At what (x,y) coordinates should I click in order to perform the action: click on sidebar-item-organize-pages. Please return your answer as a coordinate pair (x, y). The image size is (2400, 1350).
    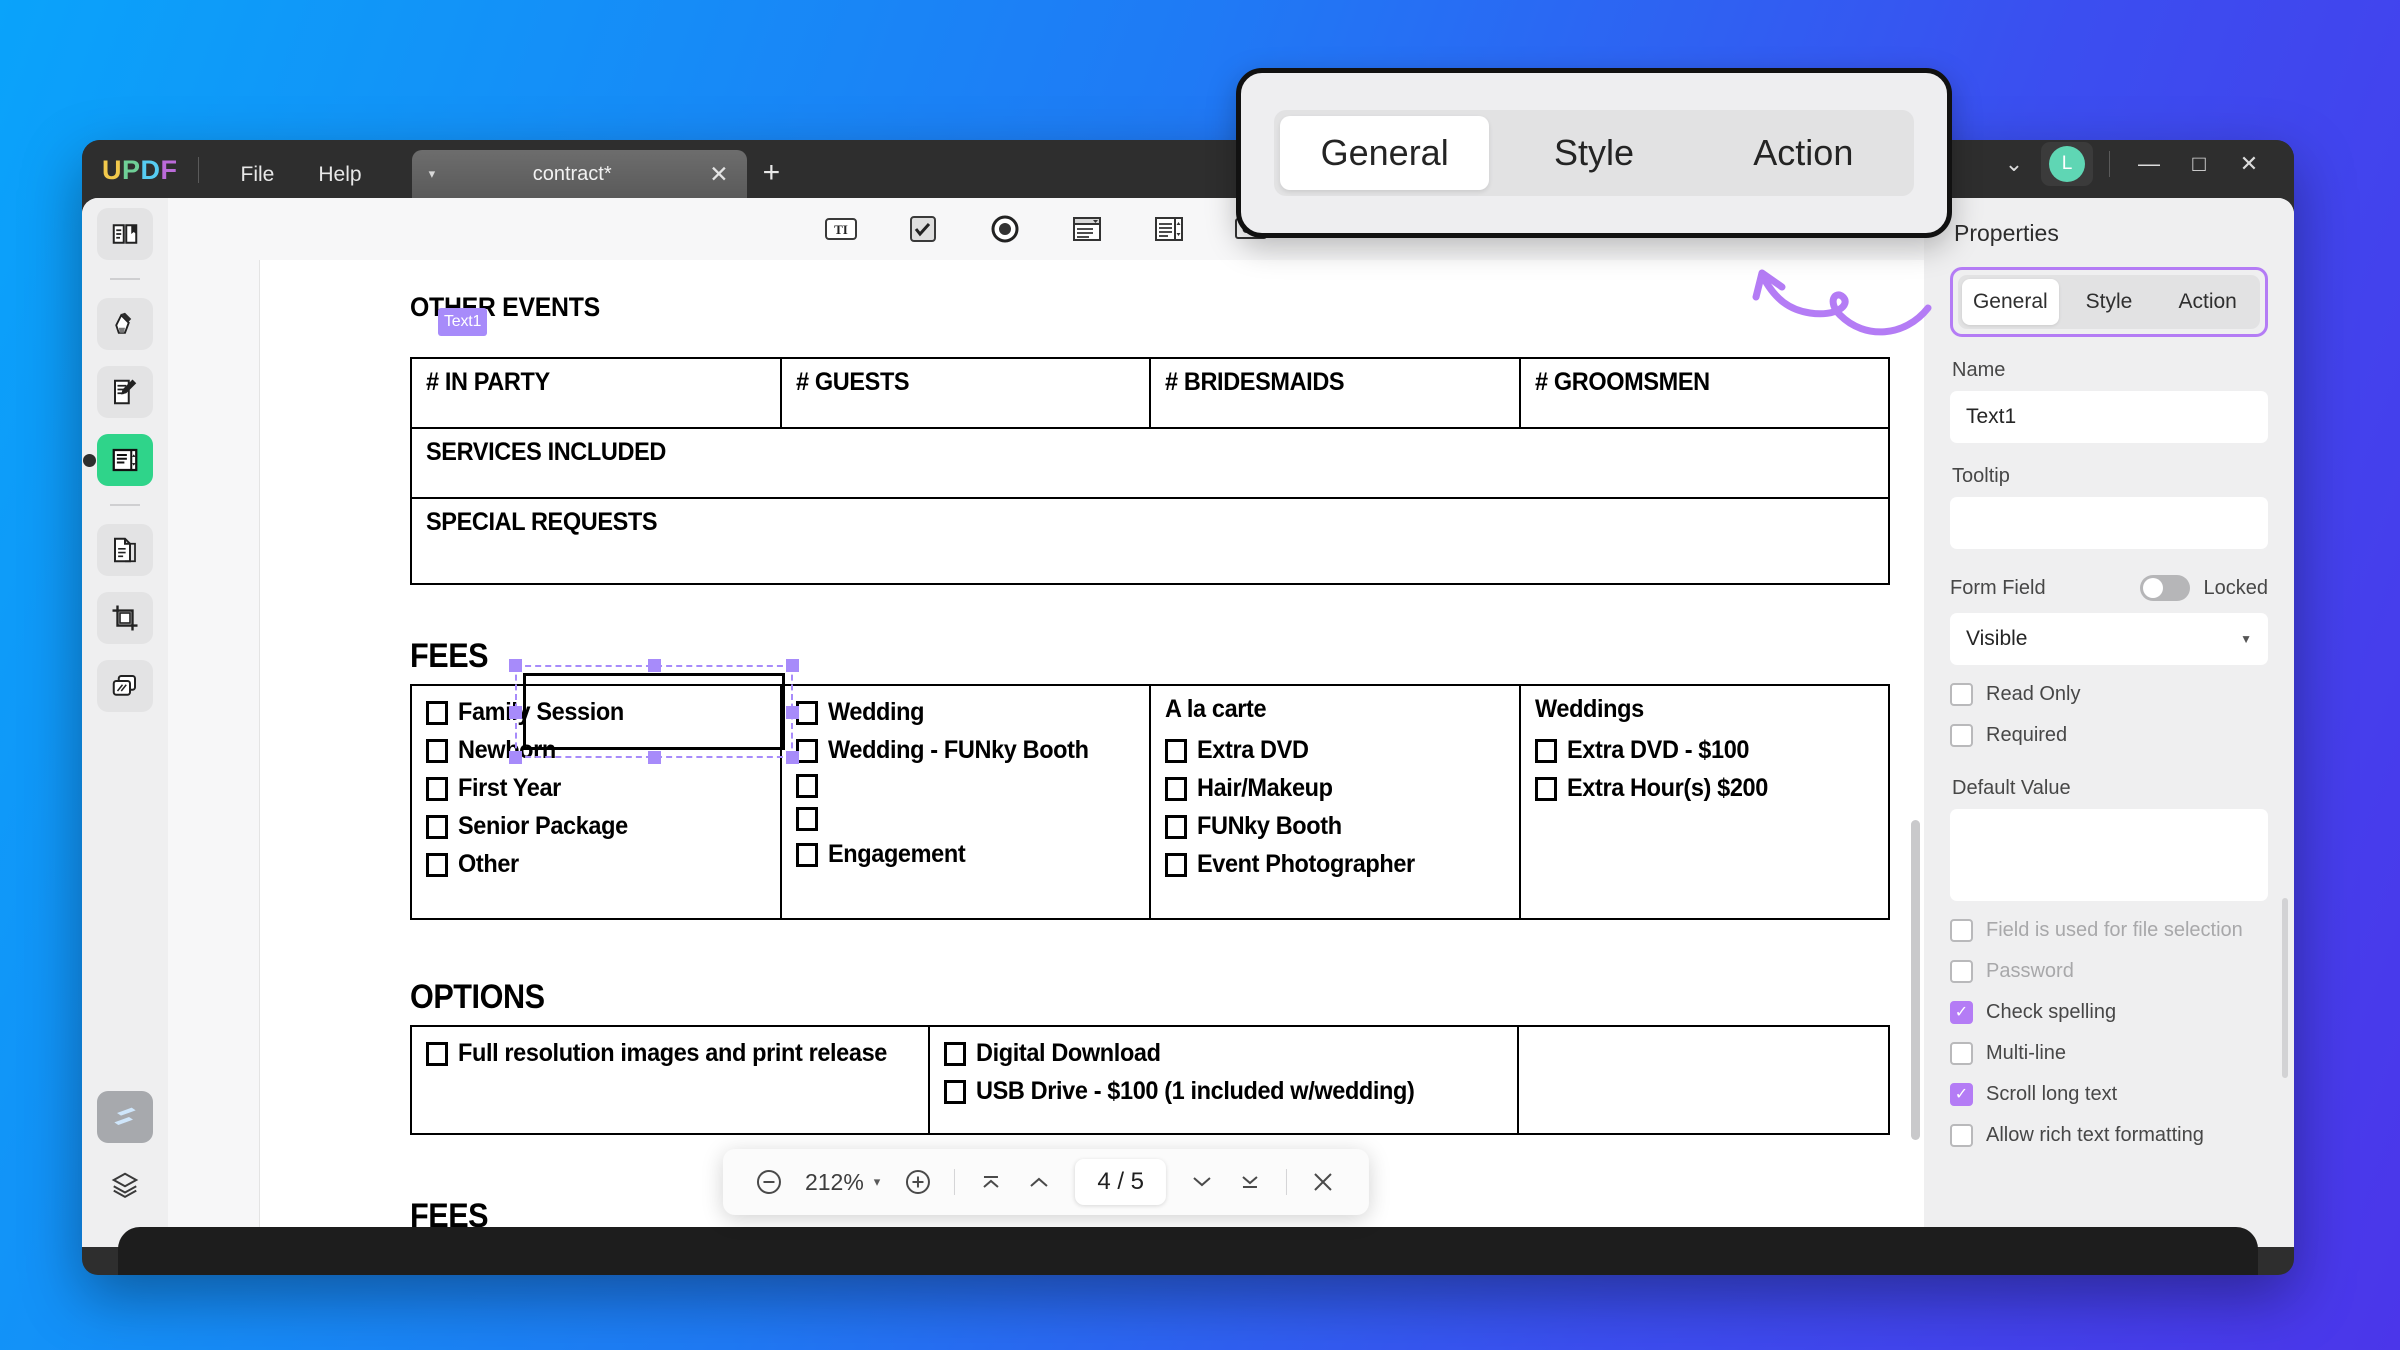
    Looking at the image, I should click on (125, 550).